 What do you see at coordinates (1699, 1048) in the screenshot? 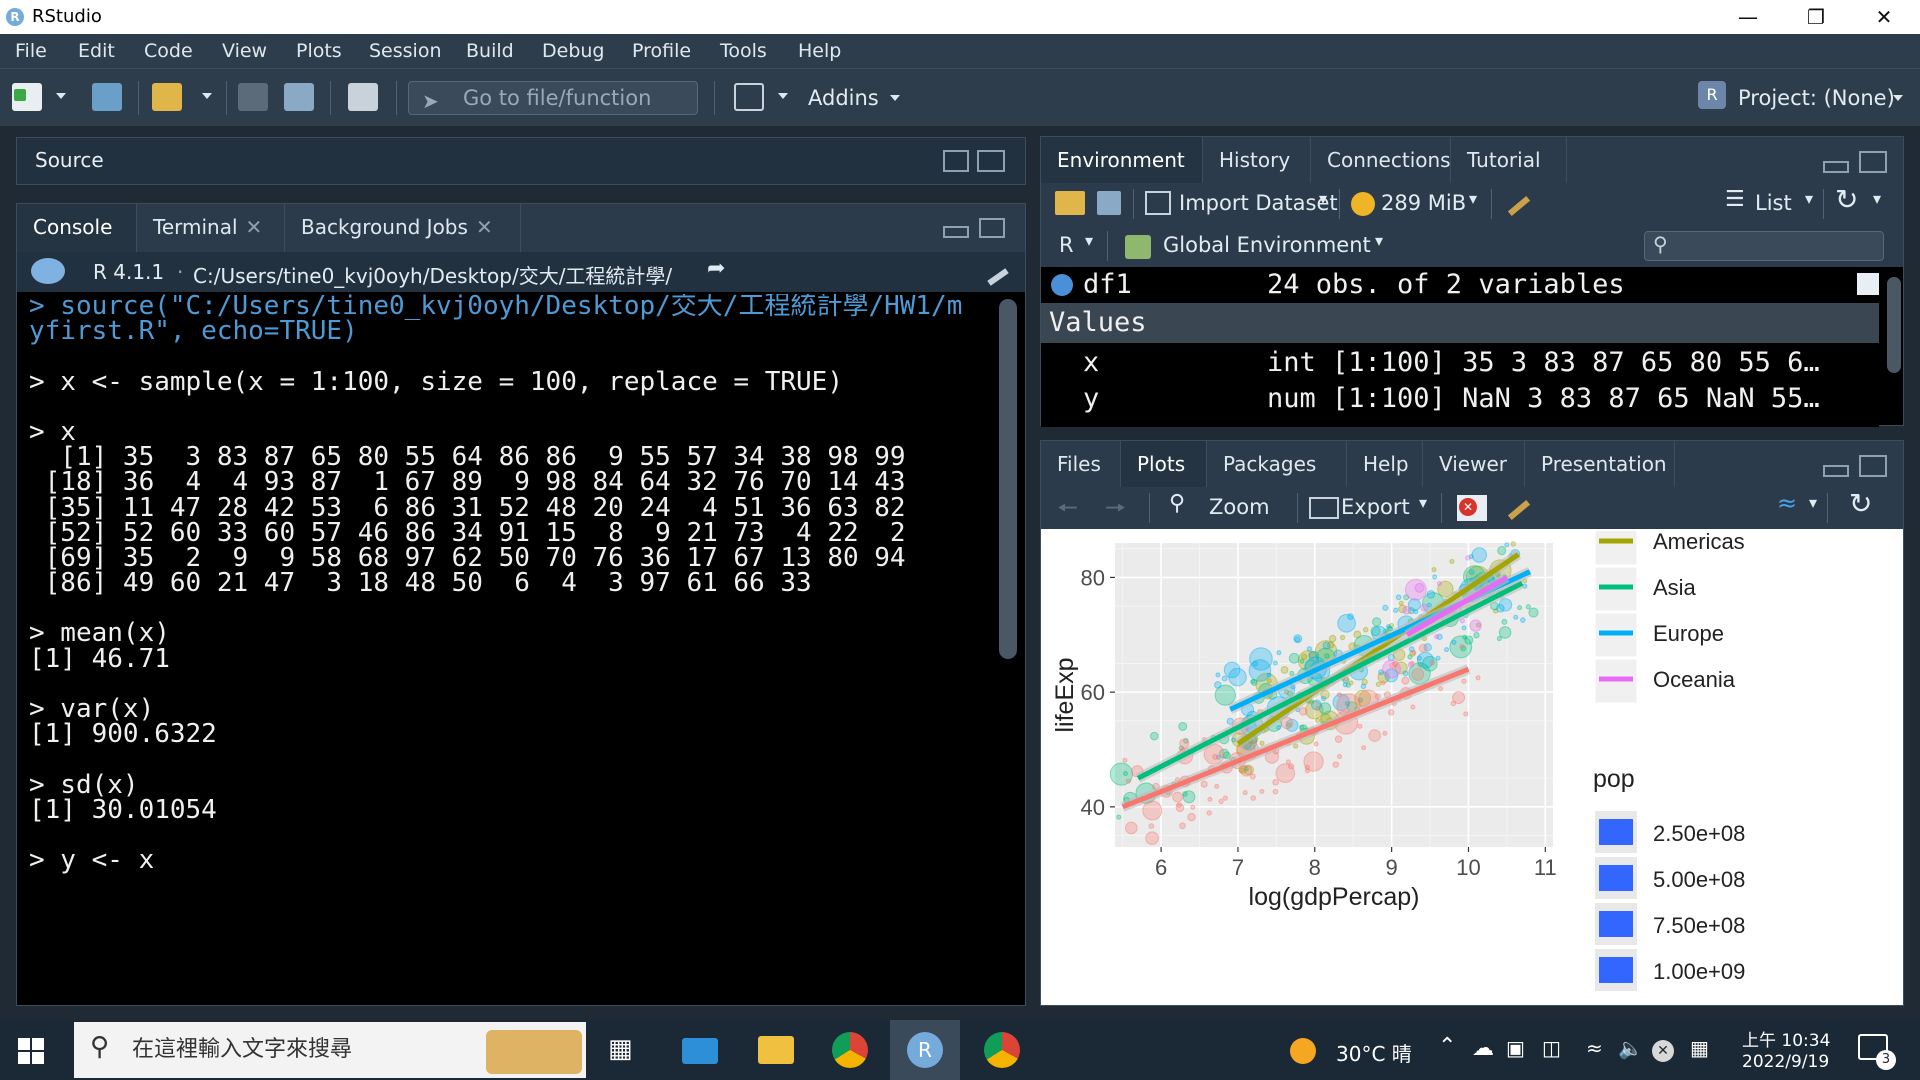
I see `input-method-icon: ▦` at bounding box center [1699, 1048].